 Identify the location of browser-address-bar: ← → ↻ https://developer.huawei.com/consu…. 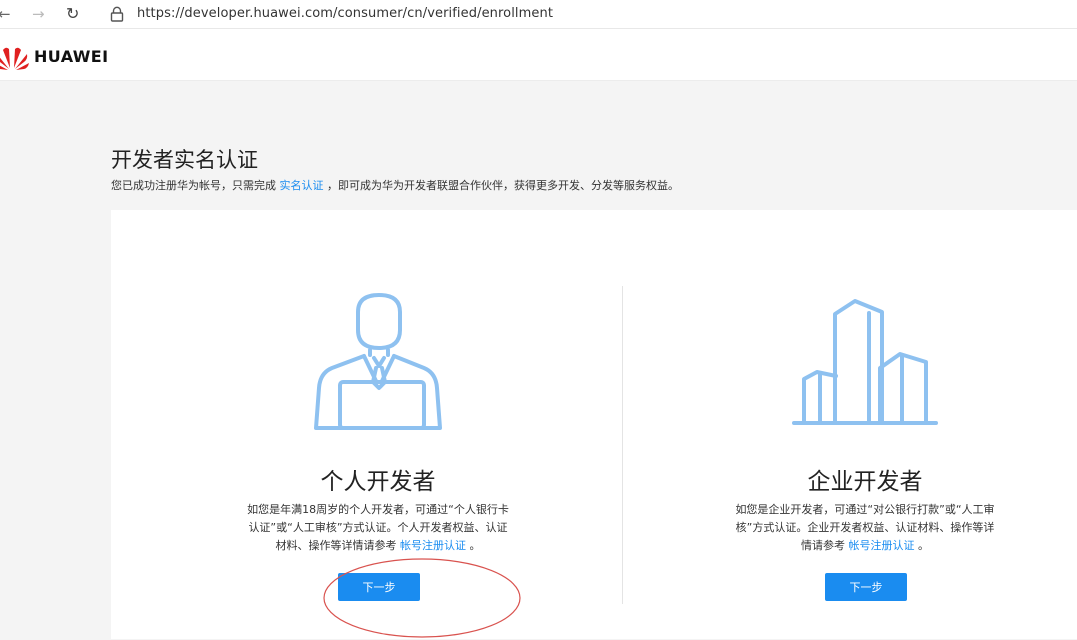
(538, 14).